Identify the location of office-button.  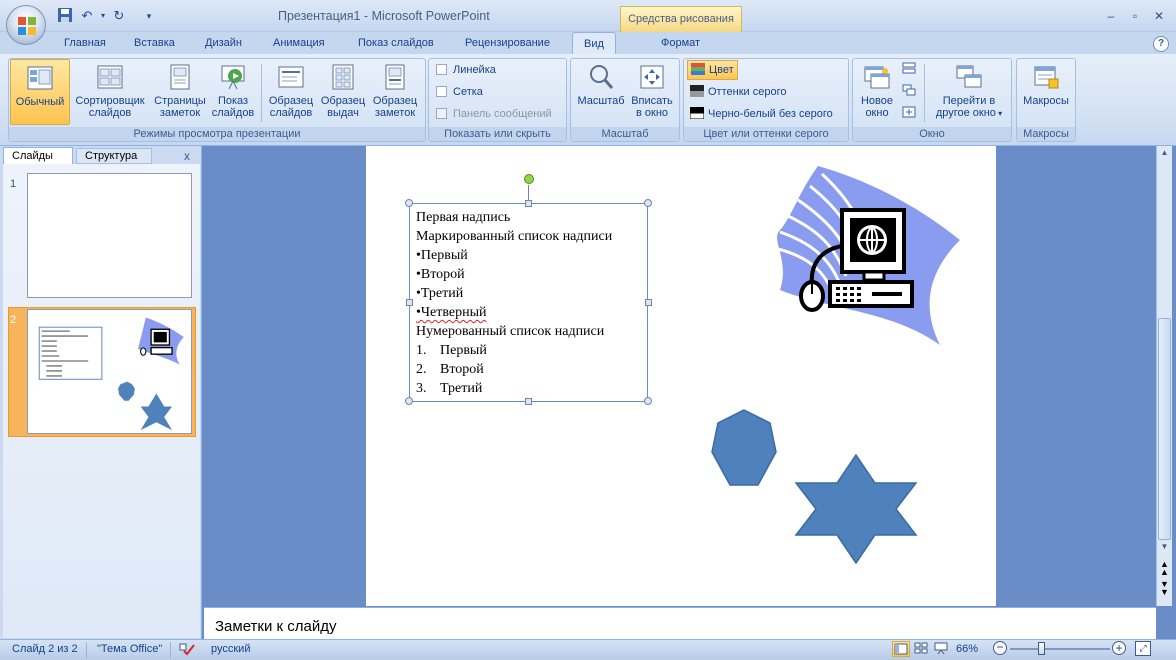
(26, 25).